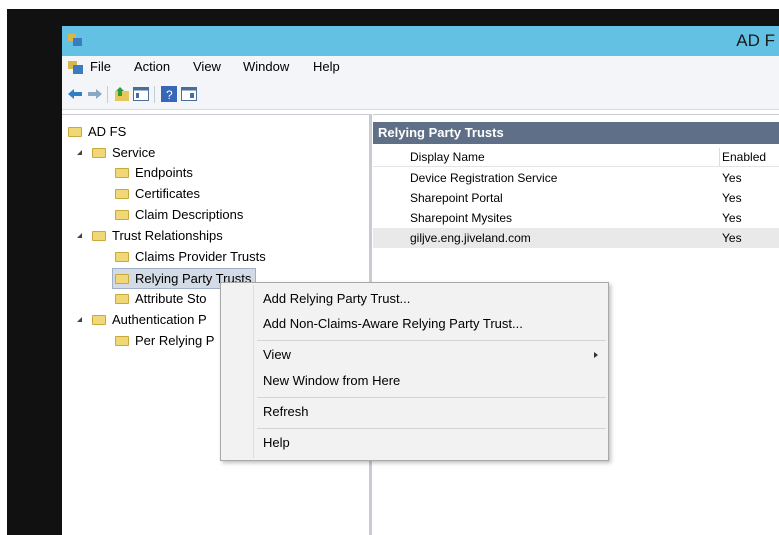  Describe the element at coordinates (576, 198) in the screenshot. I see `table-row: Sharepoint Portal Yes` at that location.